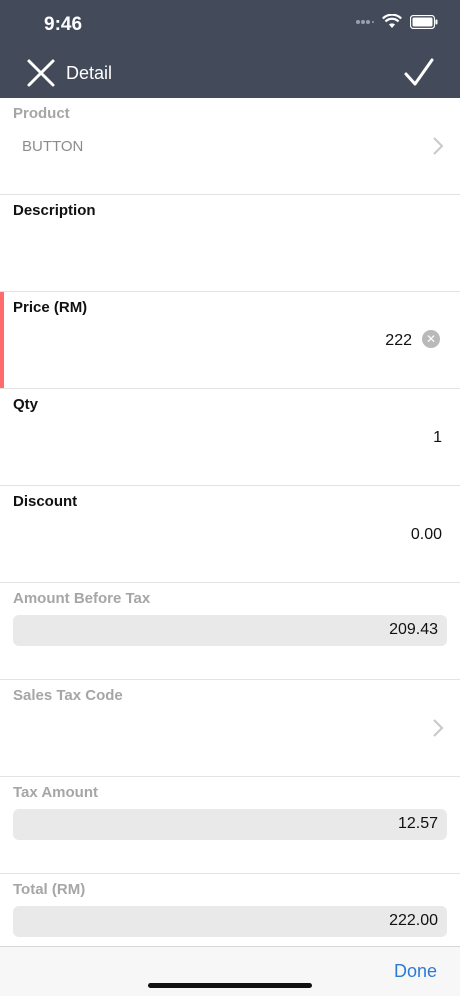 Image resolution: width=460 pixels, height=996 pixels. Describe the element at coordinates (431, 339) in the screenshot. I see `clear-icon: ✕` at that location.